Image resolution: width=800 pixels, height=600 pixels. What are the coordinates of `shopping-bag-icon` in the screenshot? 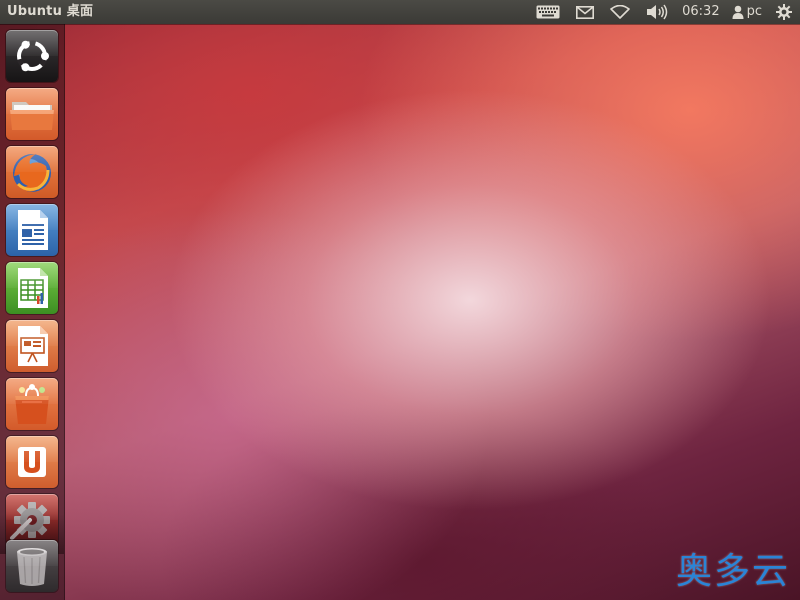 It's located at (32, 404).